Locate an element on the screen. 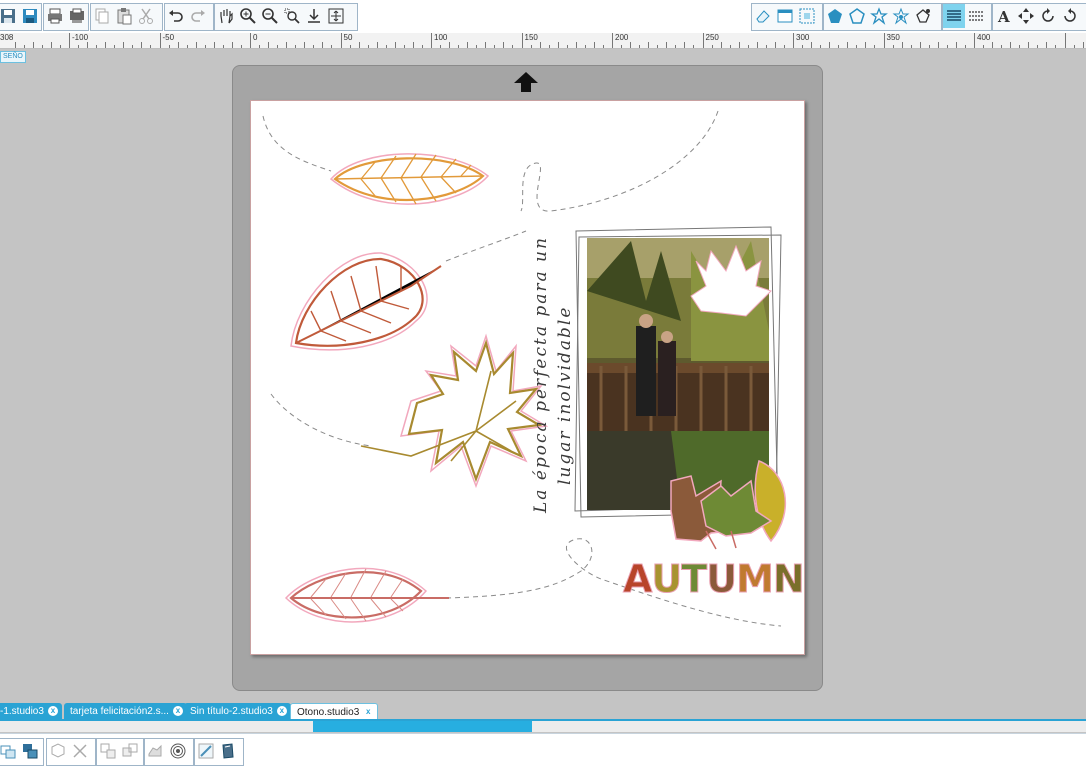  offset-icon is located at coordinates (879, 16).